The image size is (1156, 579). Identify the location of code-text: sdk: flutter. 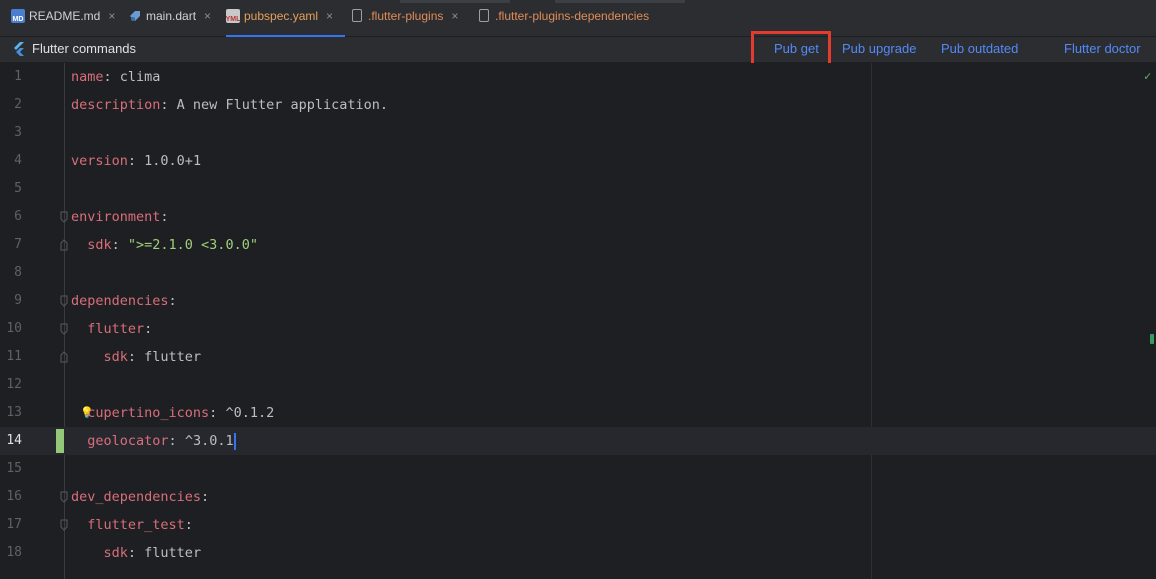
(136, 357).